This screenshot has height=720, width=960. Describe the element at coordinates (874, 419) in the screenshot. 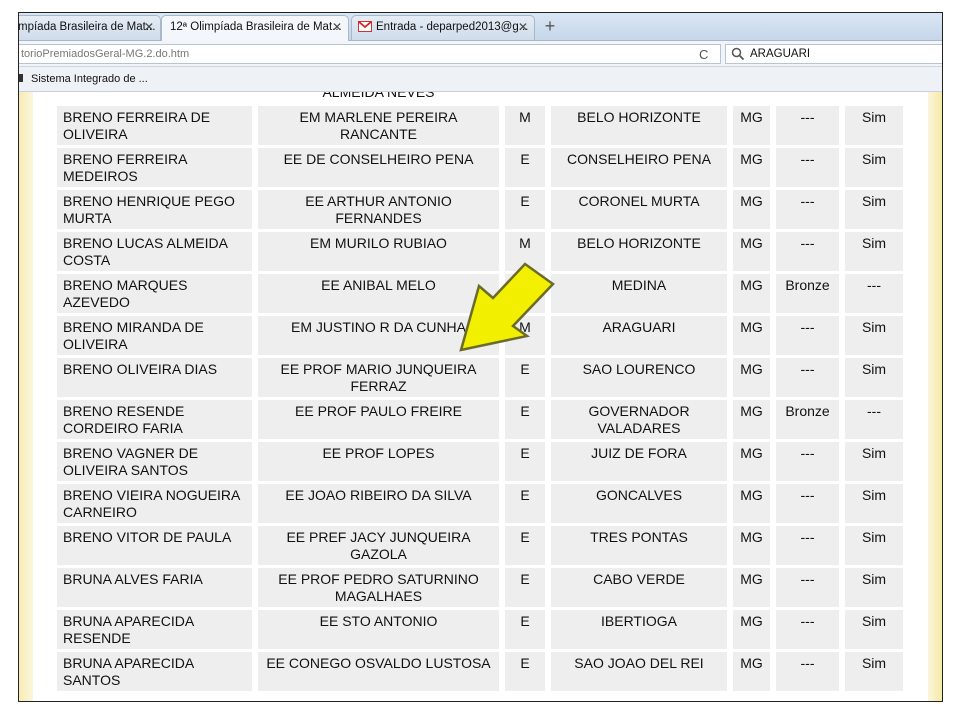

I see `cell-honor: ---` at that location.